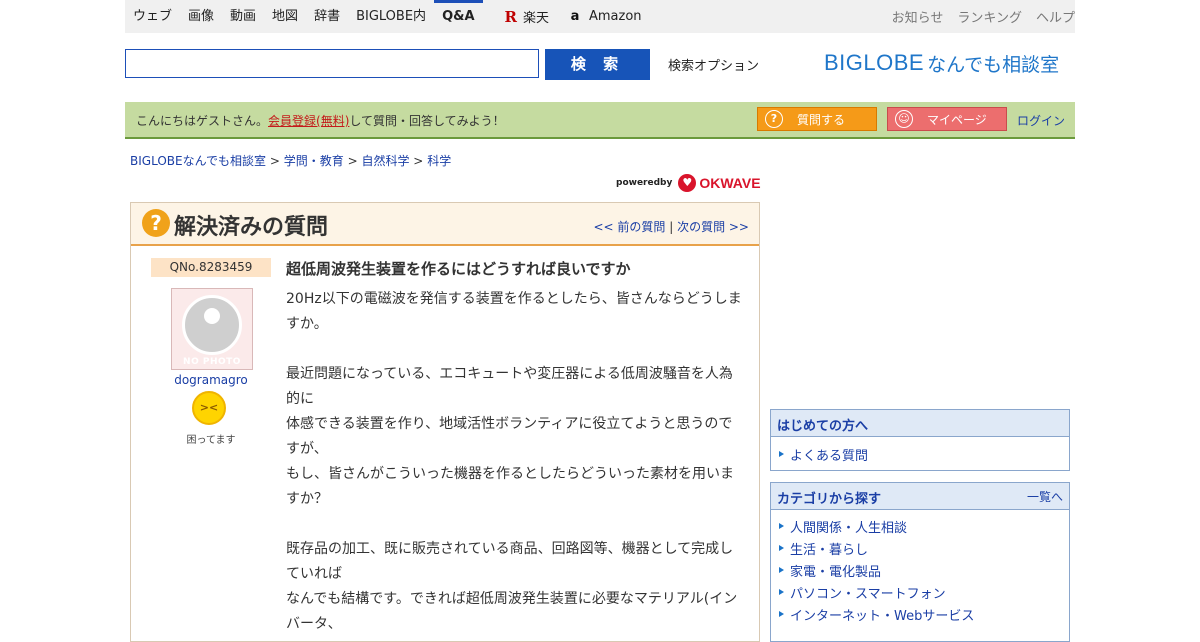  I want to click on sidebar-item-label: 人間関係・人生相談, so click(849, 528).